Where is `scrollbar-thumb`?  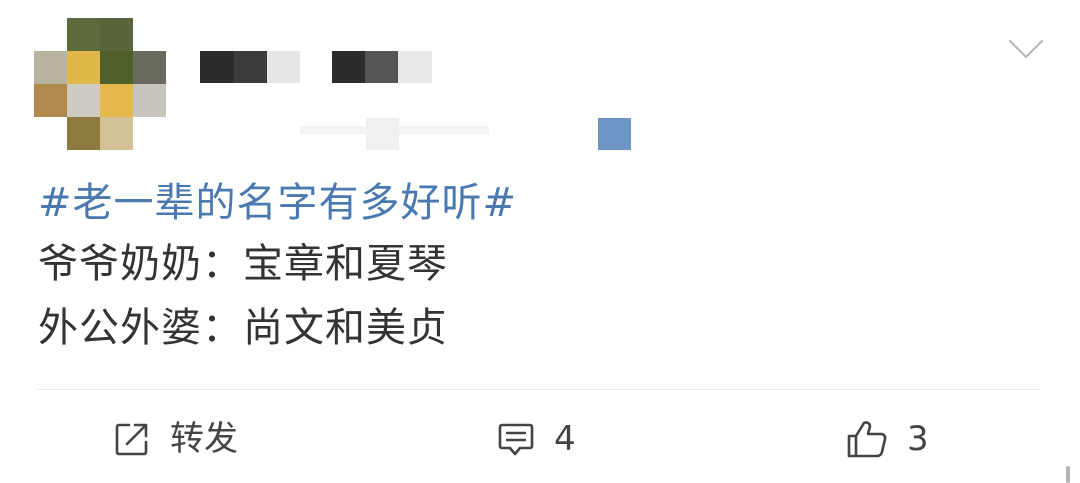
scrollbar-thumb is located at coordinates (1068, 474).